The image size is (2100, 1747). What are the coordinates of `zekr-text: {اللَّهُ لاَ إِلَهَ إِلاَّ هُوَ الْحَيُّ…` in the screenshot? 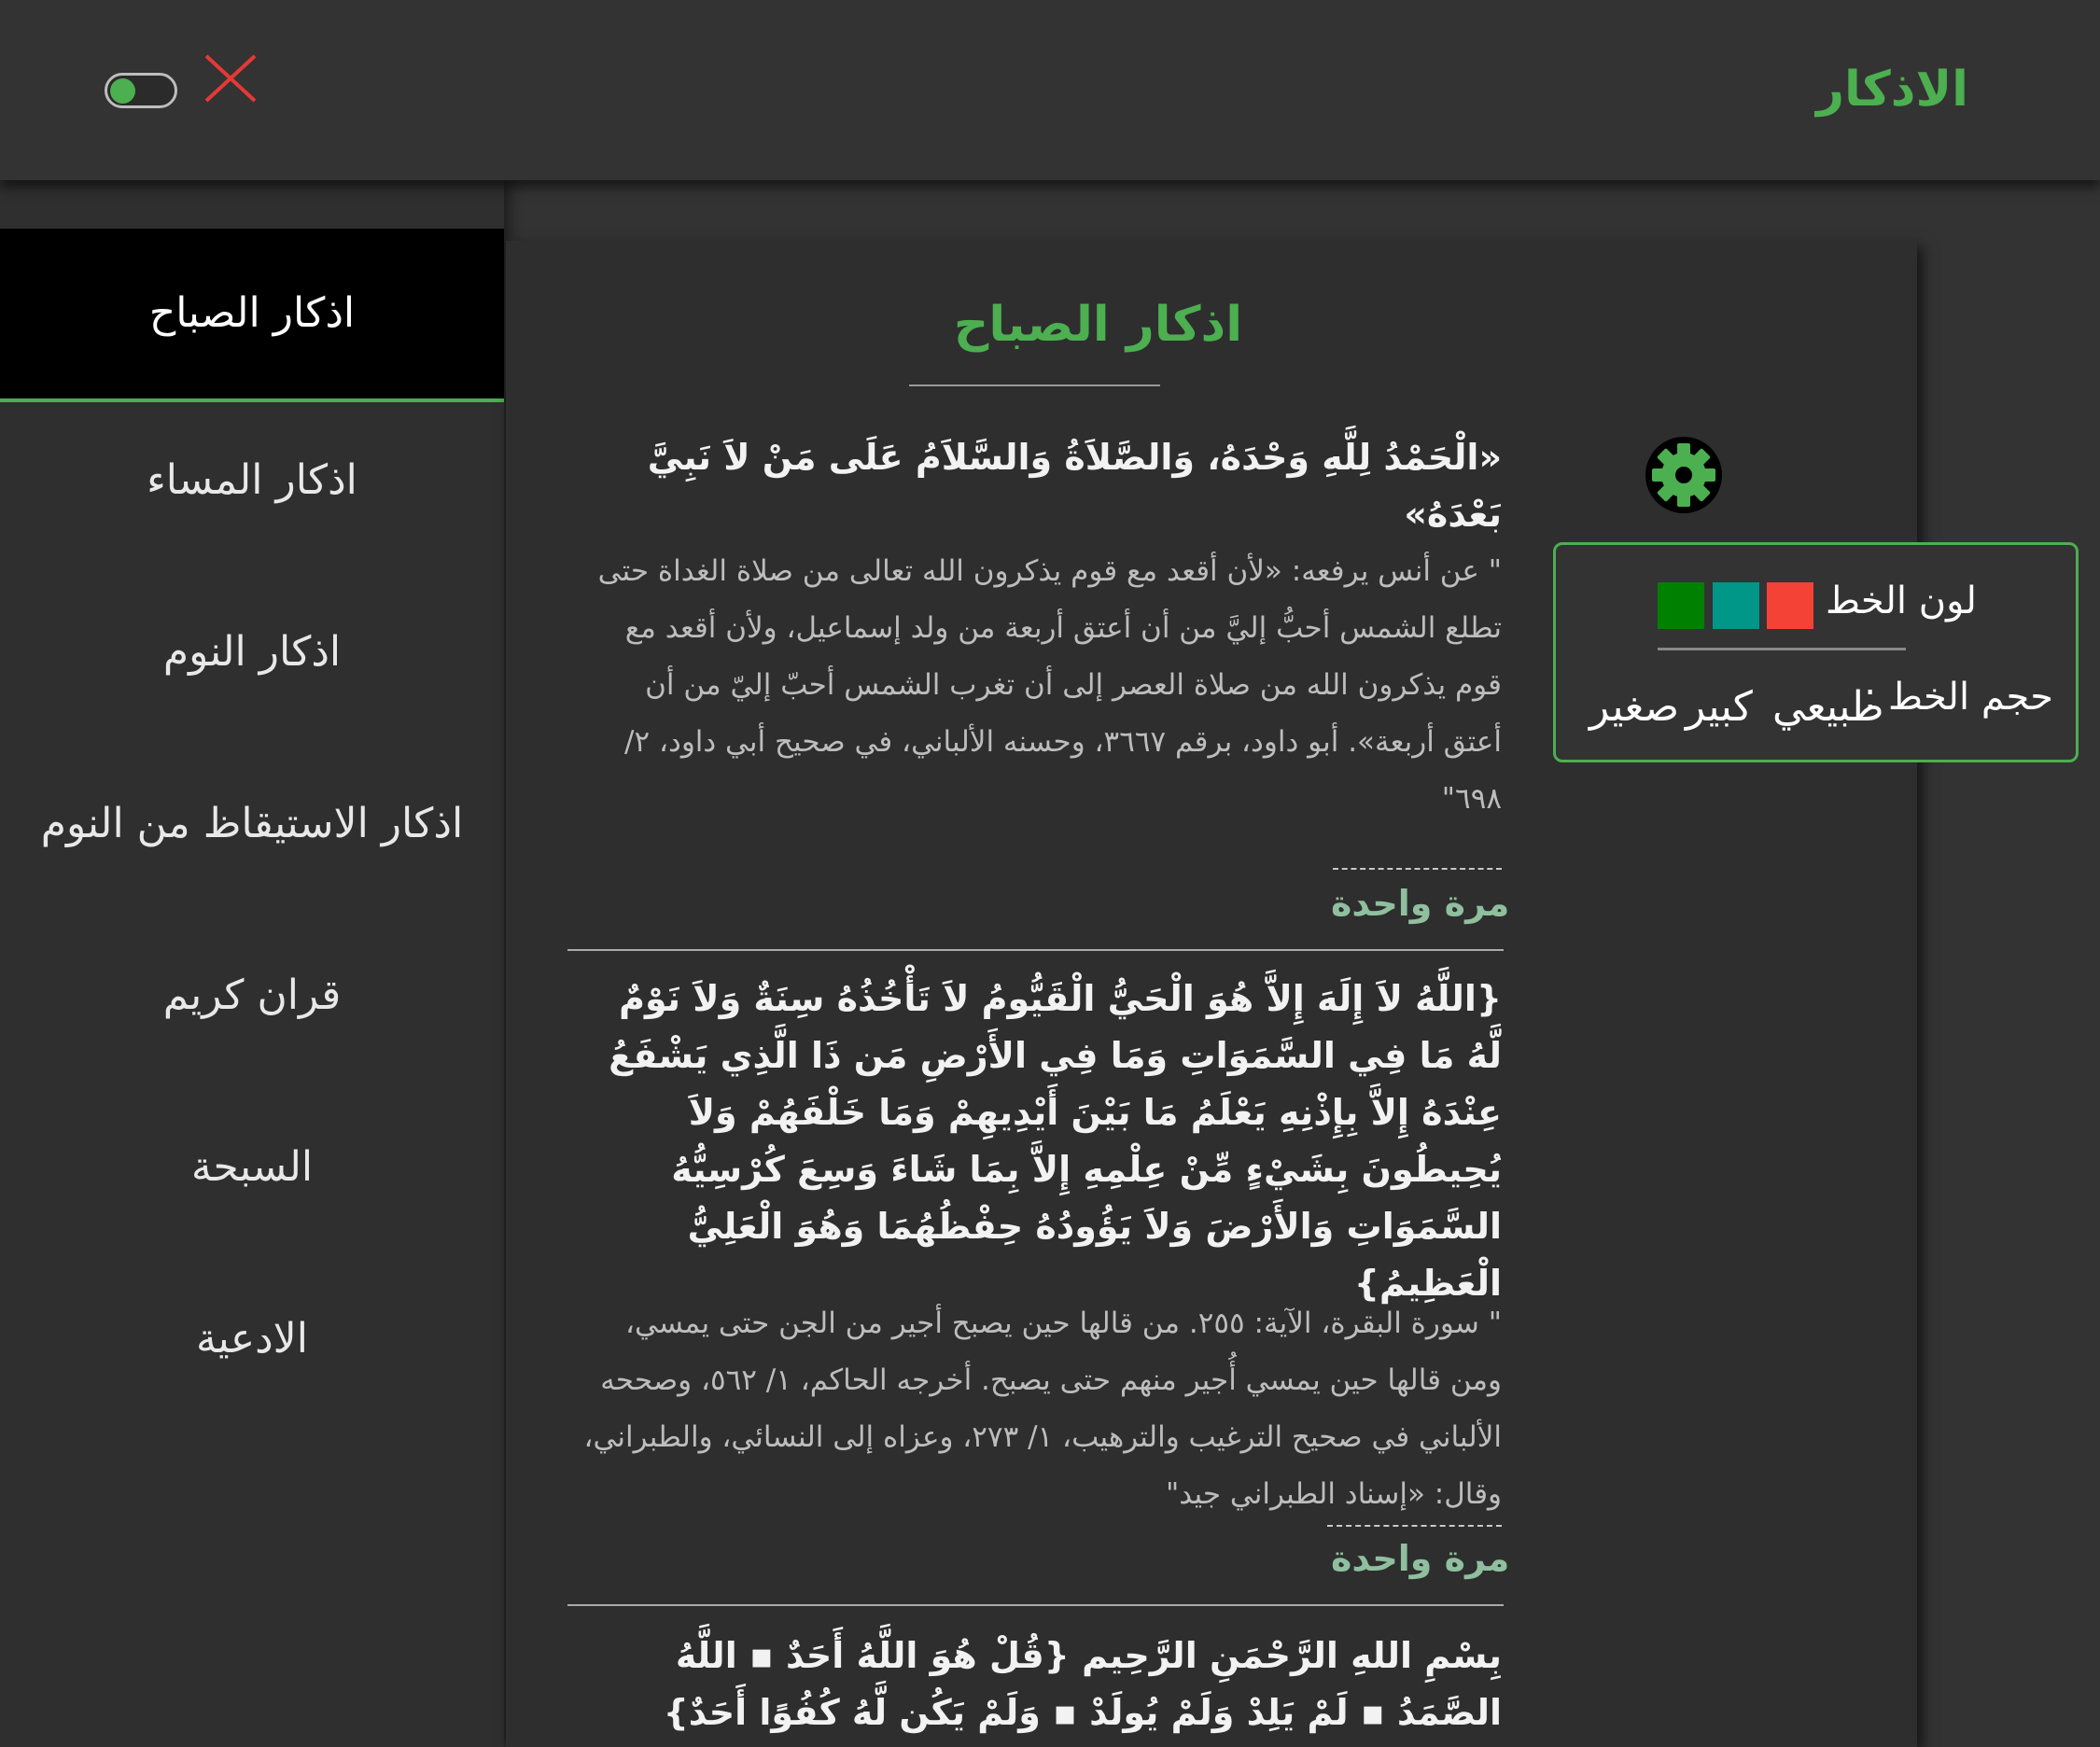 It's located at (1055, 1141).